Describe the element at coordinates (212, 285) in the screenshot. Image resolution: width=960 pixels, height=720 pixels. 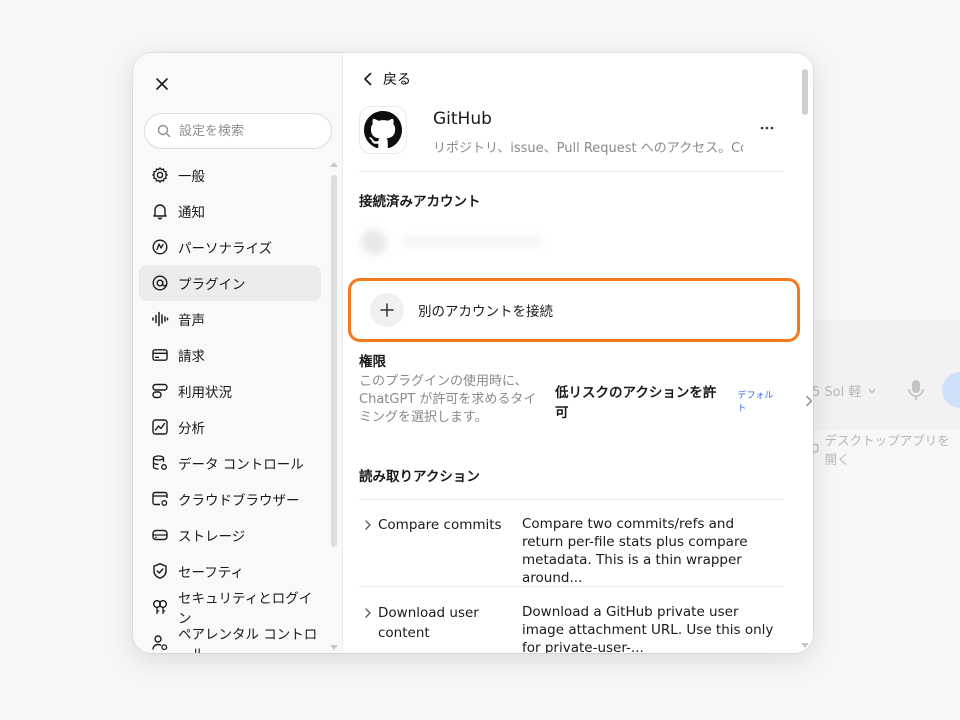
I see `sidebar-item-label: プラグイン` at that location.